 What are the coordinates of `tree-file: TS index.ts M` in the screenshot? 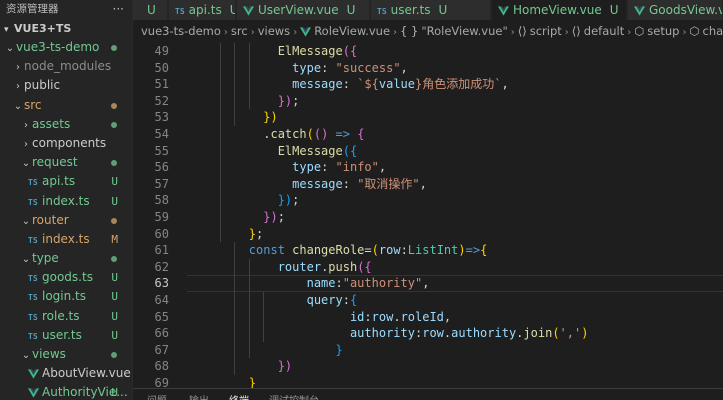 It's located at (66, 239).